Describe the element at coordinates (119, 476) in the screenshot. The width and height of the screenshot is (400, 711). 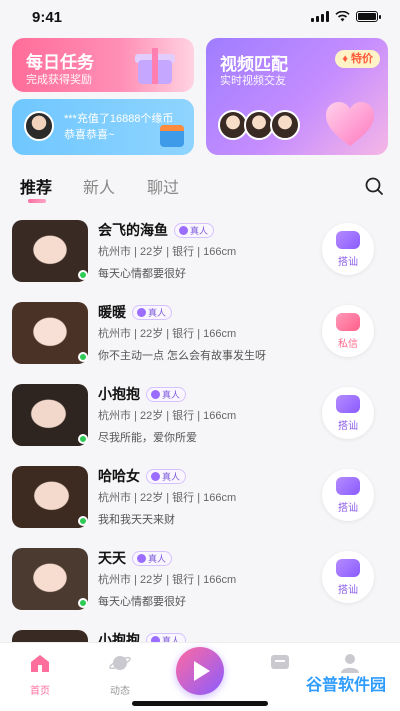
I see `user-name: 哈哈女` at that location.